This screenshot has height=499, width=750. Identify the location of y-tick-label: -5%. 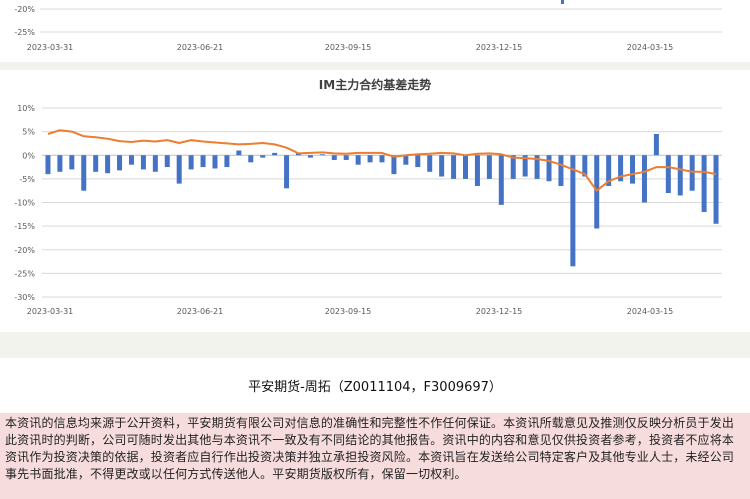
(27, 179).